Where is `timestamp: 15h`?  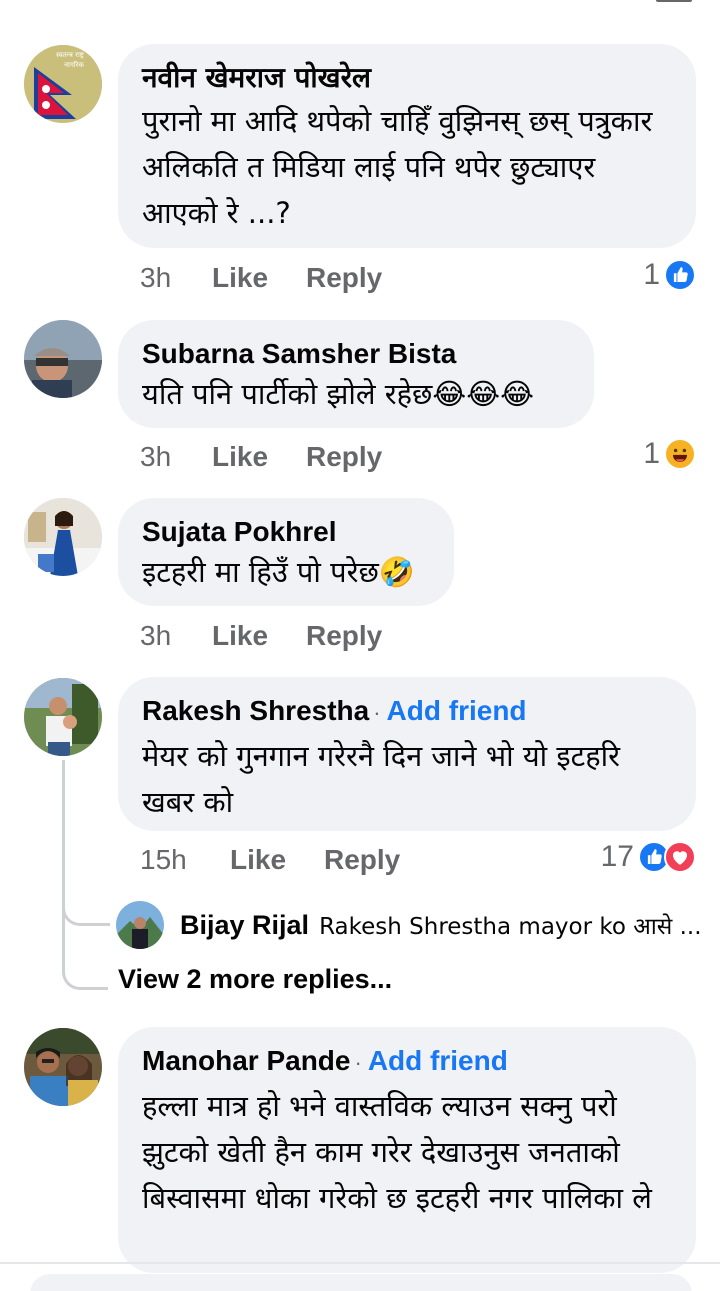 timestamp: 15h is located at coordinates (185, 860).